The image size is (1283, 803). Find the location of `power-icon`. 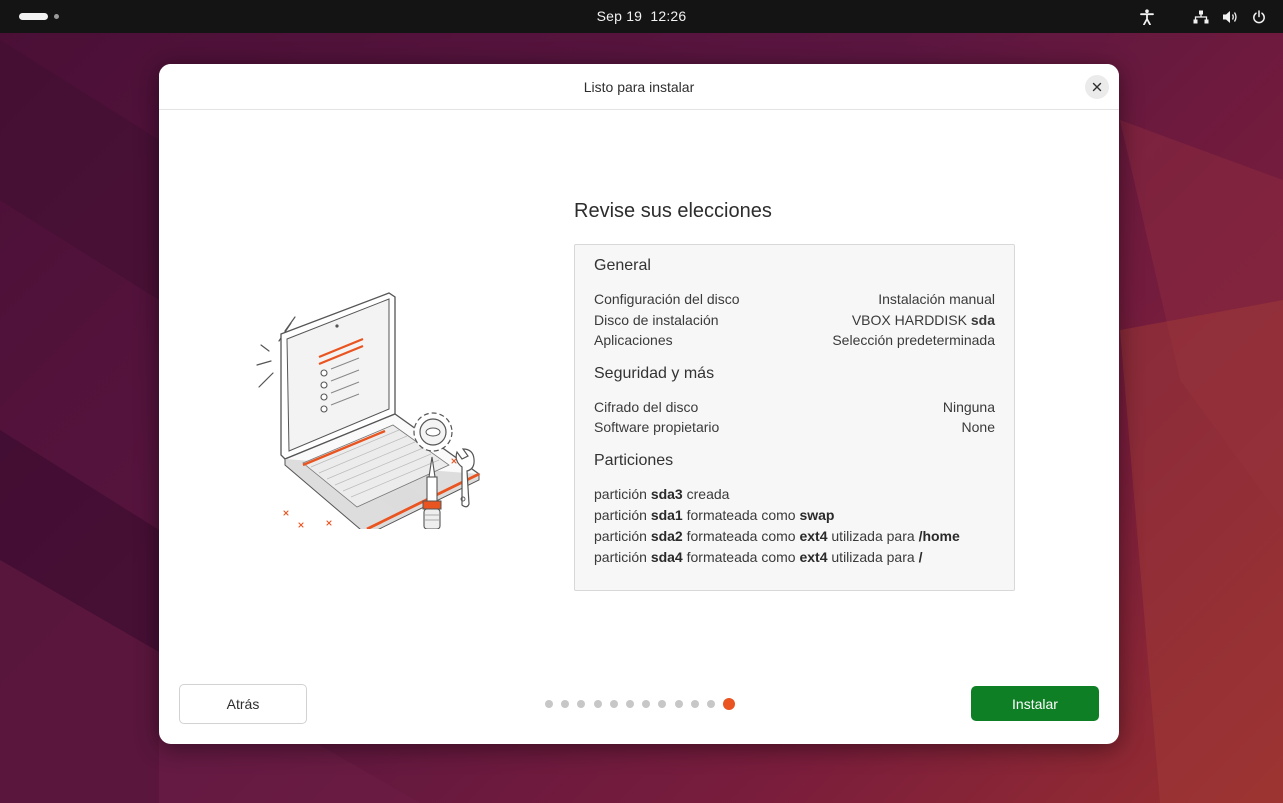

power-icon is located at coordinates (1259, 17).